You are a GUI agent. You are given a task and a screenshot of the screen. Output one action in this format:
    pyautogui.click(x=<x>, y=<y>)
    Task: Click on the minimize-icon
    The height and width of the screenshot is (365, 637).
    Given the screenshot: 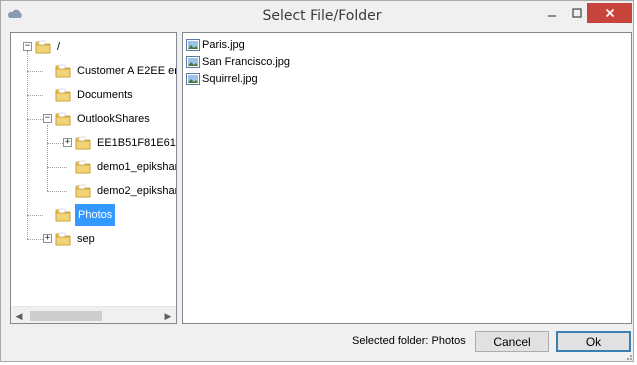 What is the action you would take?
    pyautogui.click(x=552, y=16)
    